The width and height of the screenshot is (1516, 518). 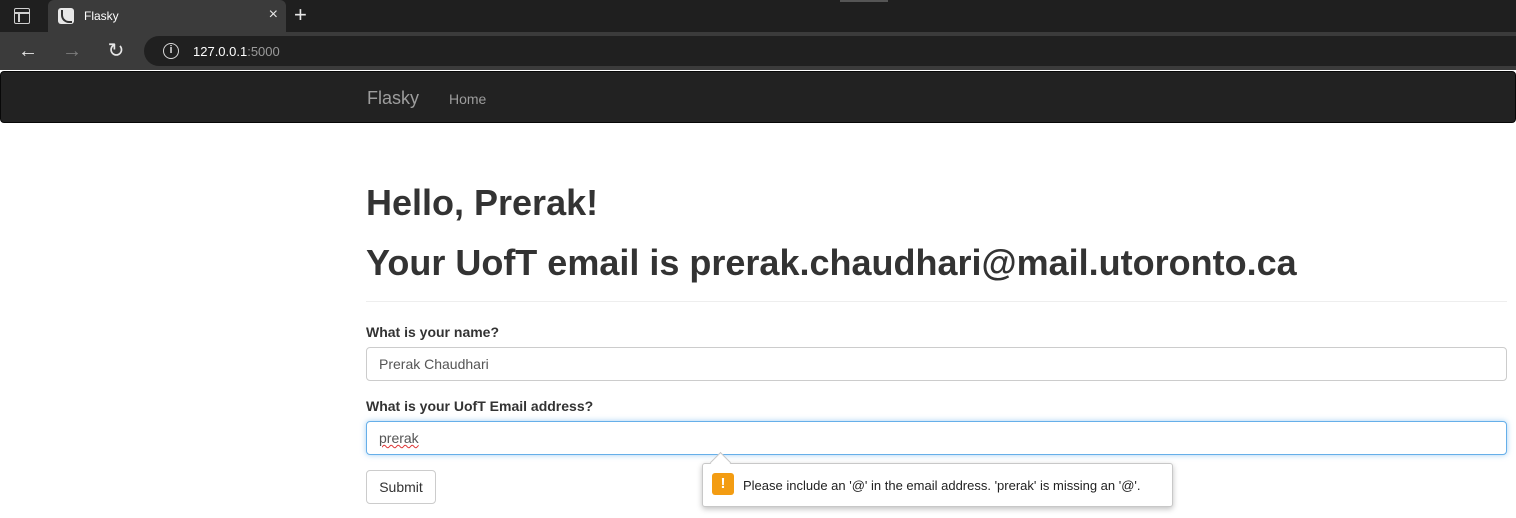 I want to click on url-host: 127.0.0.1, so click(x=220, y=51).